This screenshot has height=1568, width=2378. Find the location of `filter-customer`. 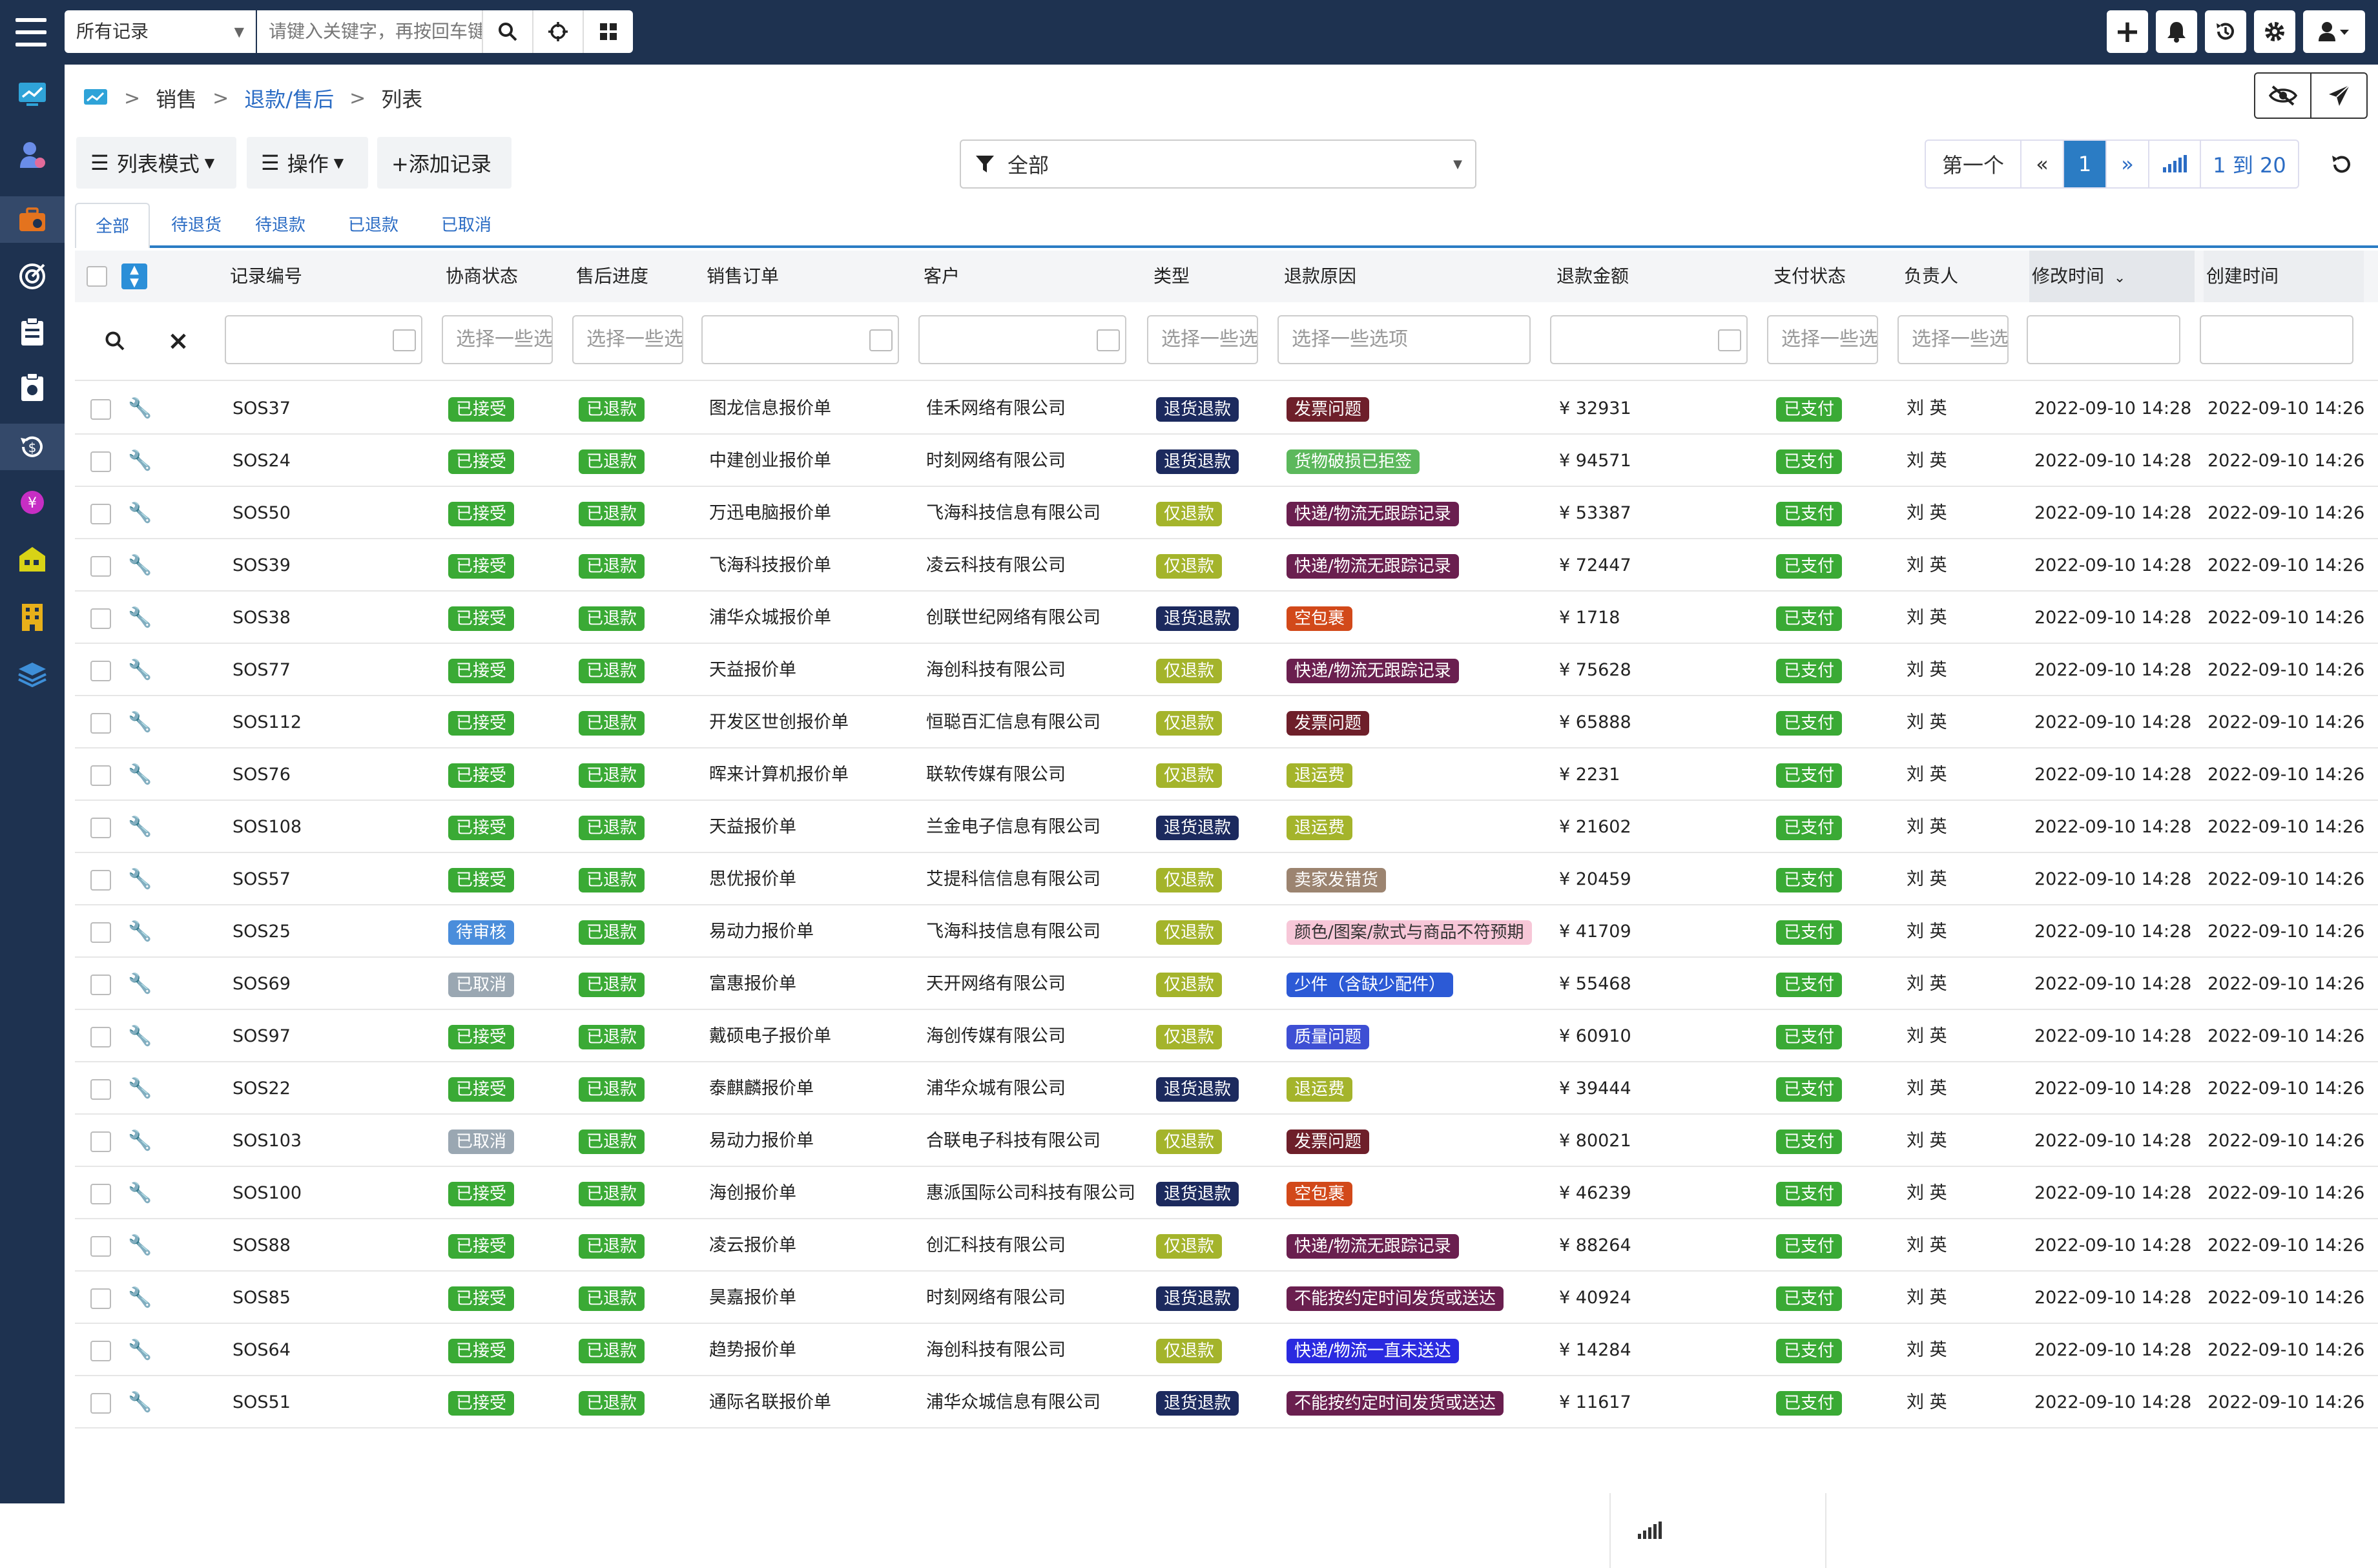

filter-customer is located at coordinates (1022, 339).